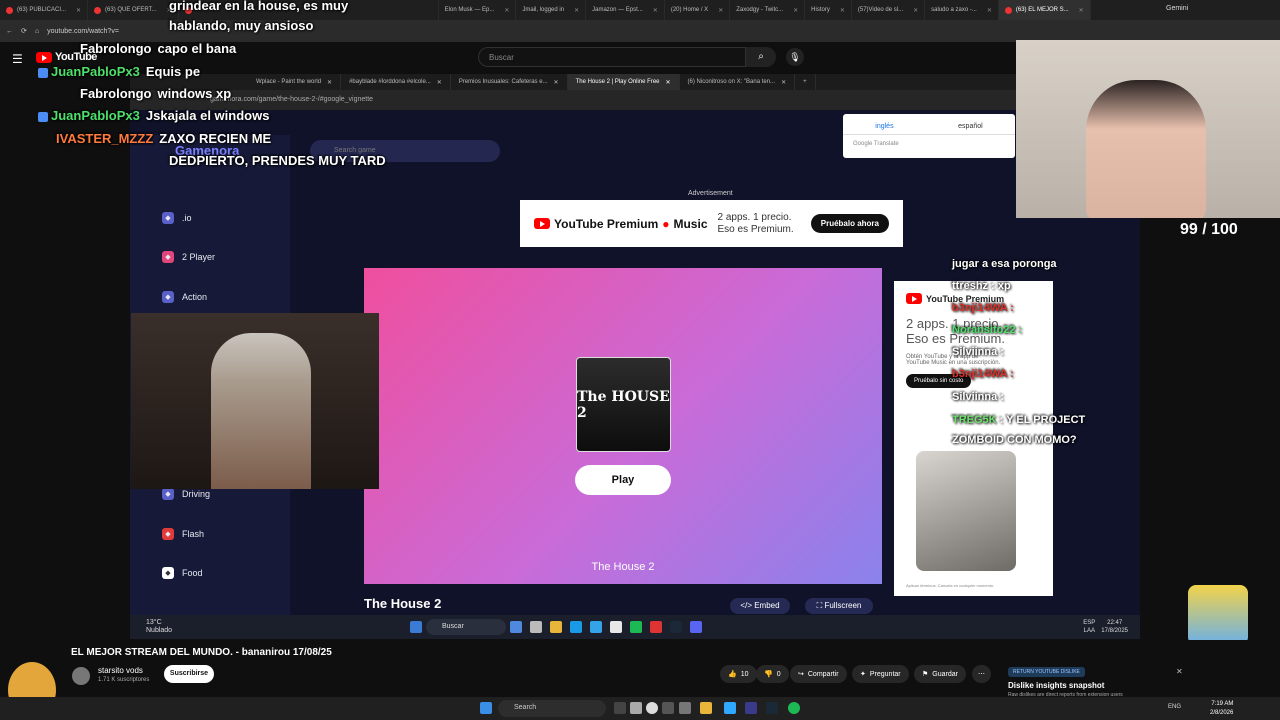  What do you see at coordinates (189, 674) in the screenshot?
I see `subscribe-button: Suscribirse` at bounding box center [189, 674].